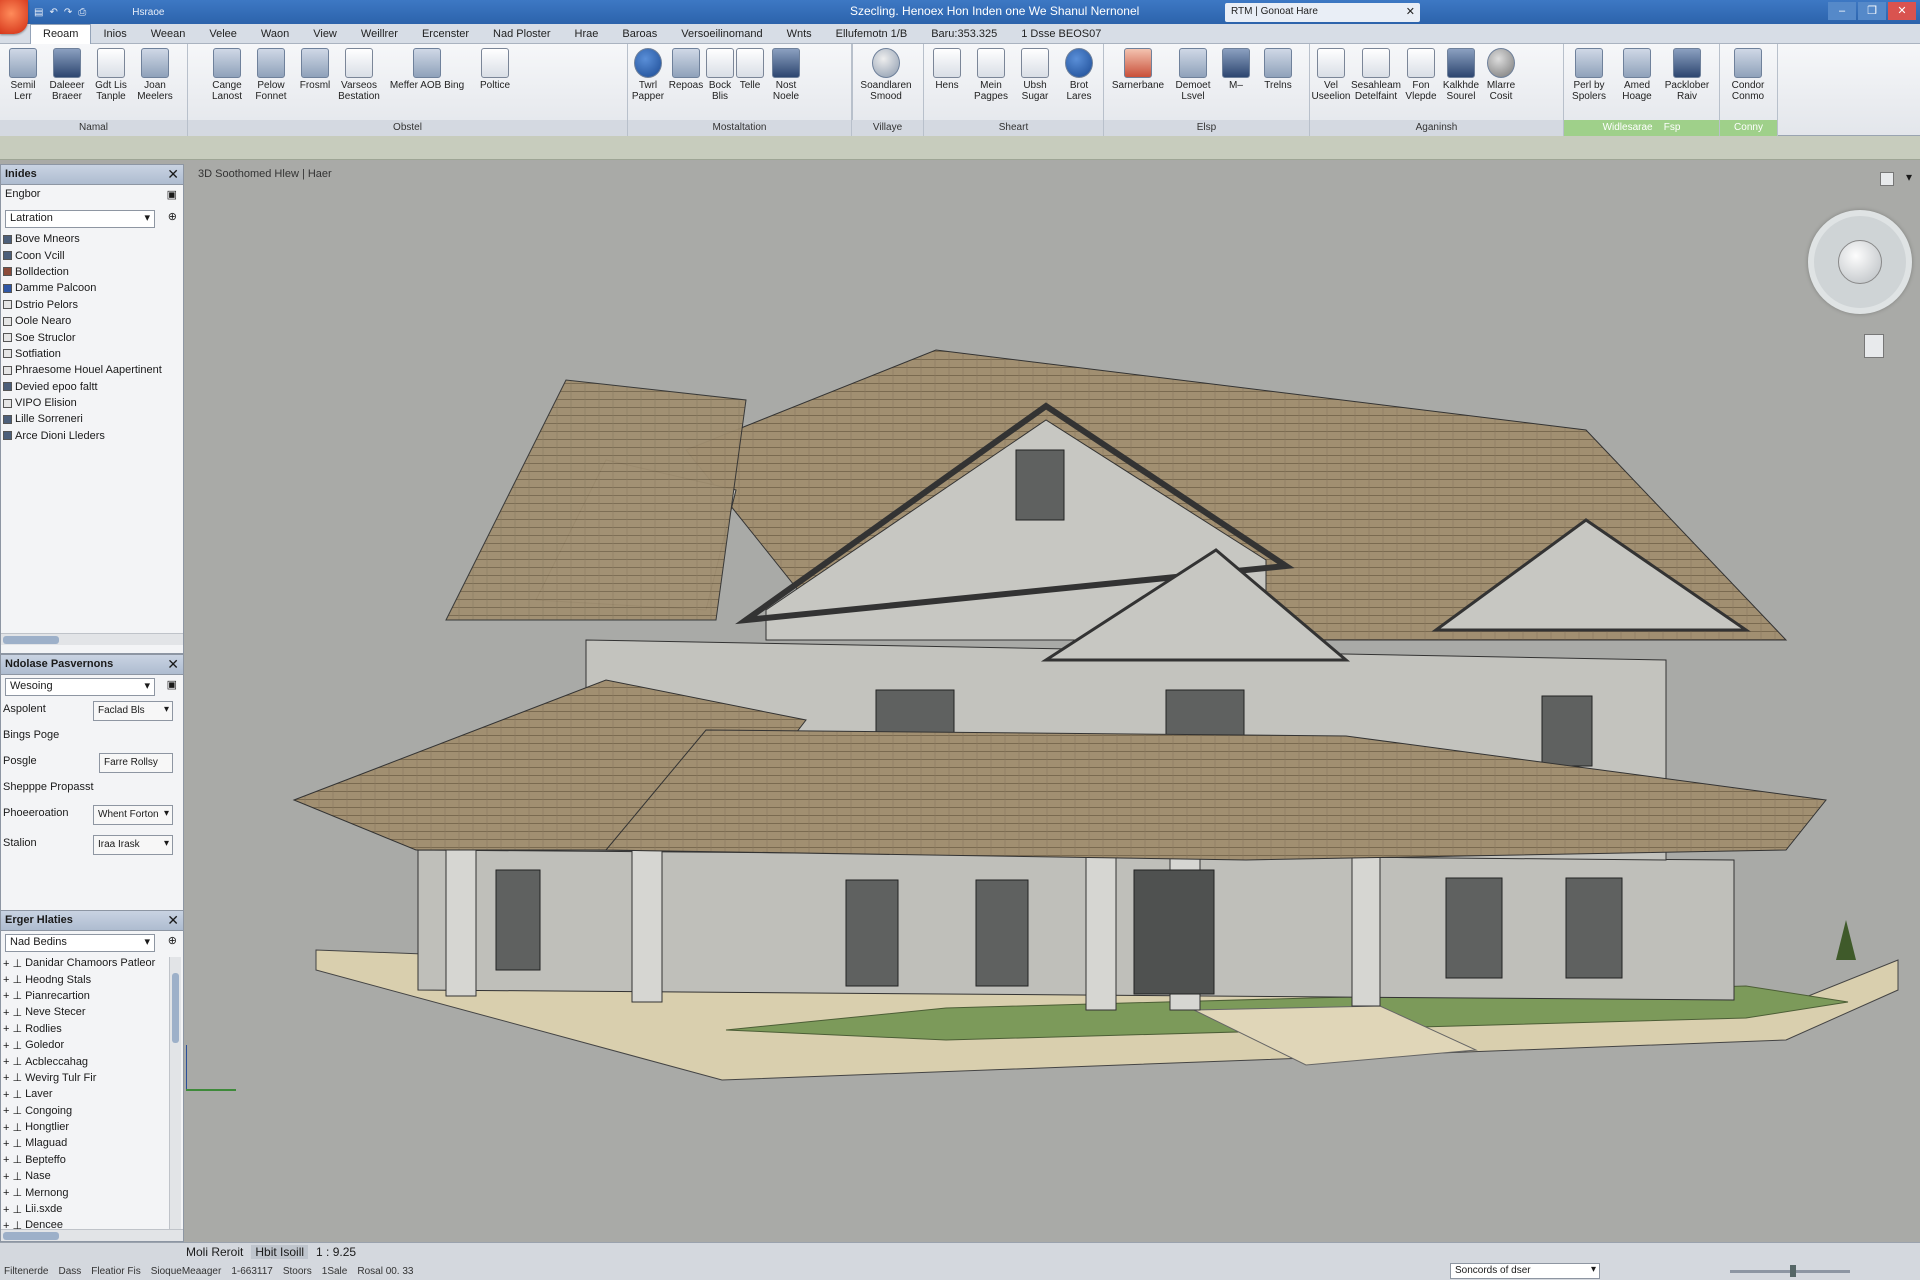 The height and width of the screenshot is (1280, 1920). I want to click on type-selector-dropdown: Wesoing, so click(80, 687).